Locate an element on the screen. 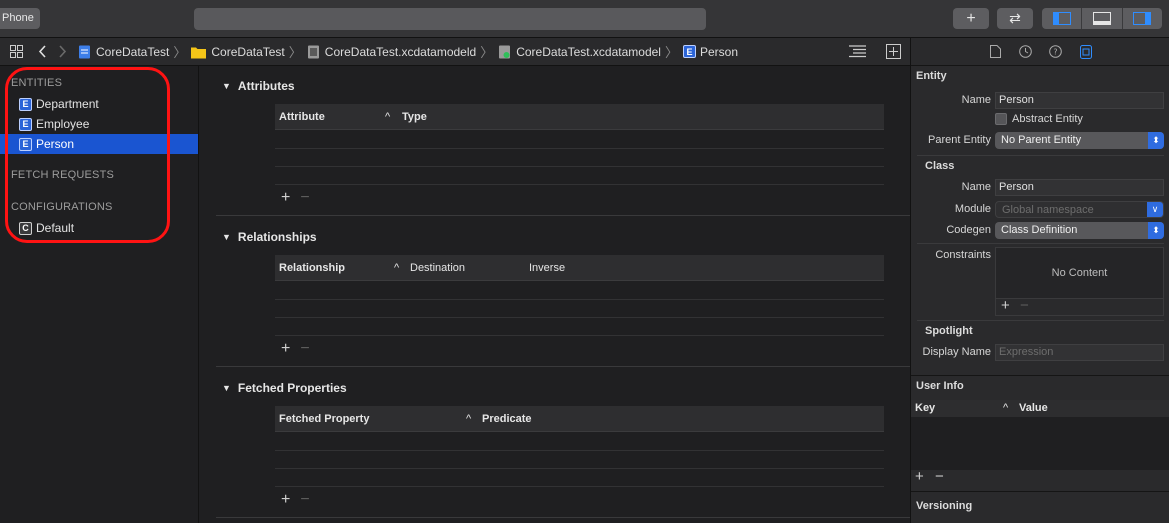 This screenshot has width=1169, height=523. configuration-row-default: C Default is located at coordinates (99, 228).